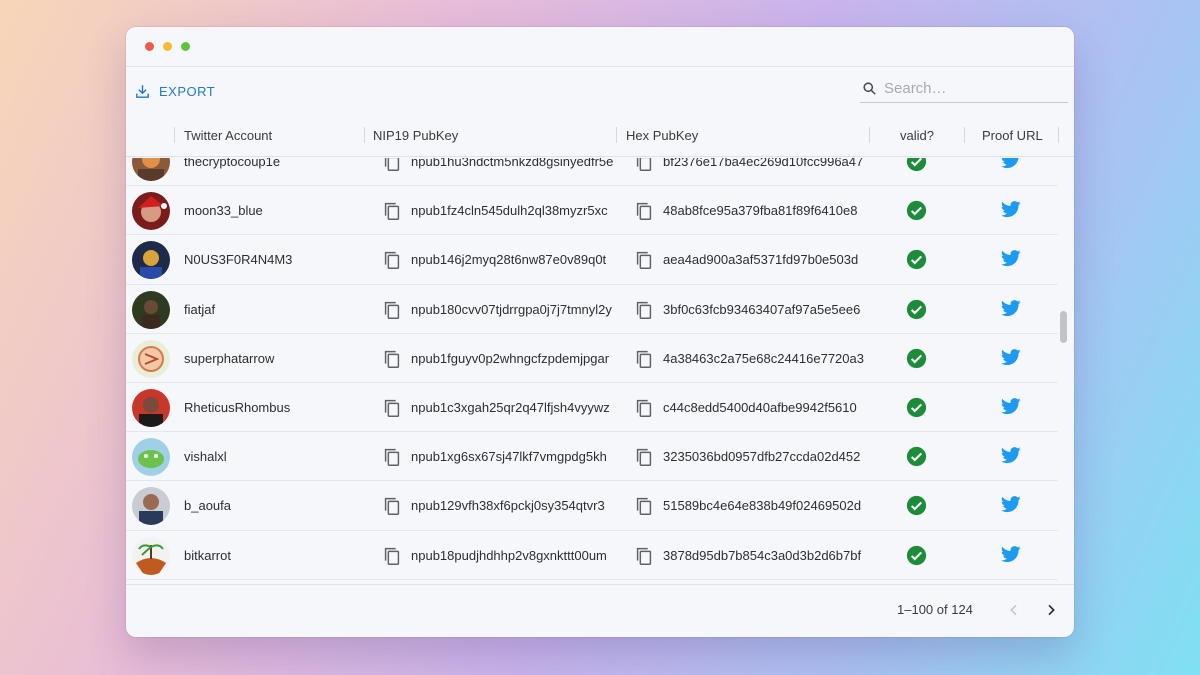  Describe the element at coordinates (207, 555) in the screenshot. I see `twitter-account-cell: bitkarrot` at that location.